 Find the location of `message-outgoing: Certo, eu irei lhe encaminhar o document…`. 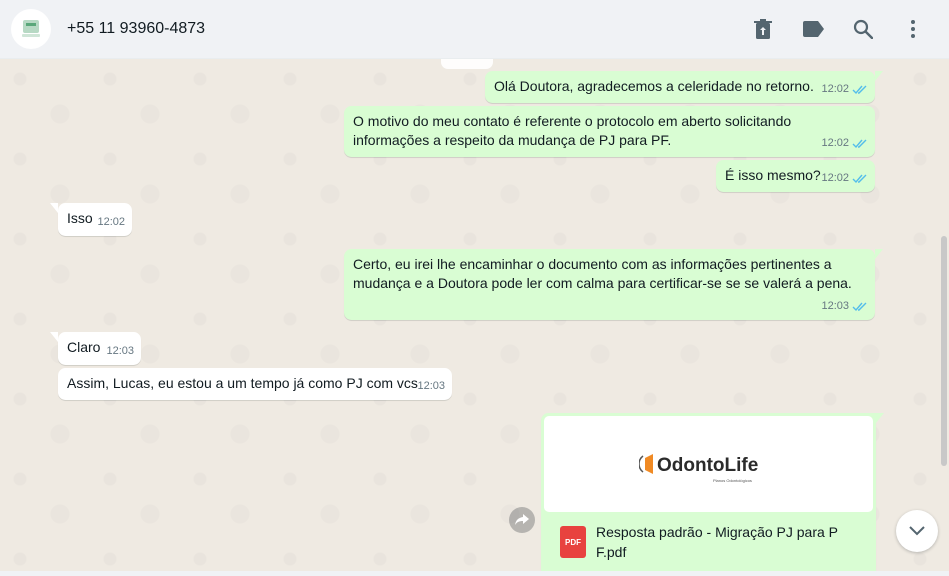

message-outgoing: Certo, eu irei lhe encaminhar o document… is located at coordinates (613, 284).